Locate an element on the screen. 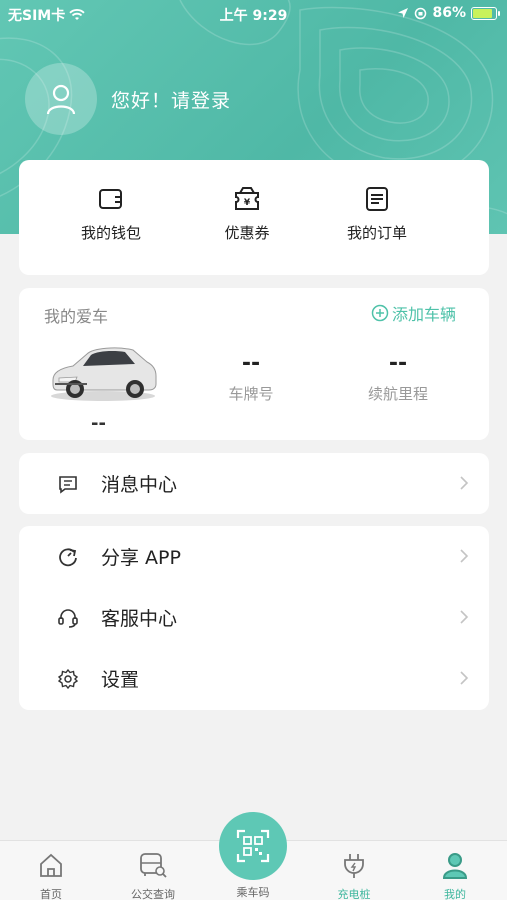  menu-item-message-center: 消息中心 is located at coordinates (254, 483).